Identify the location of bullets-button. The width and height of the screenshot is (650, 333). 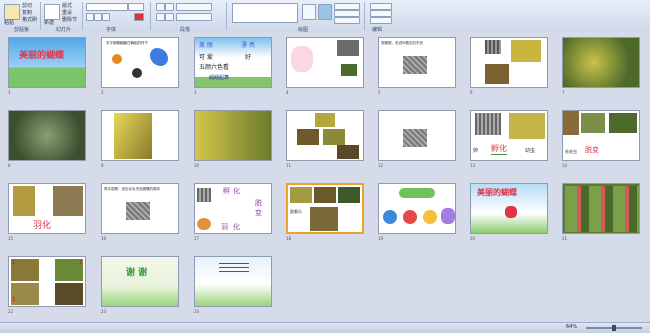
(160, 7).